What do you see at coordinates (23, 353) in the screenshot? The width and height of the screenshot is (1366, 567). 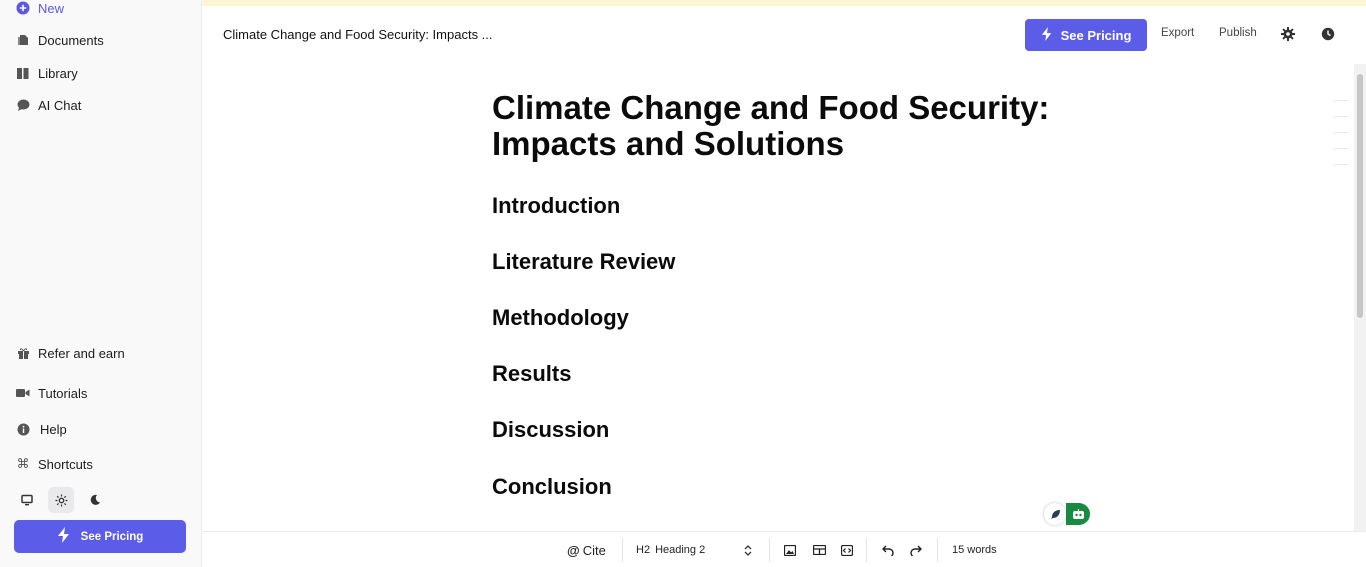 I see `gift-icon` at bounding box center [23, 353].